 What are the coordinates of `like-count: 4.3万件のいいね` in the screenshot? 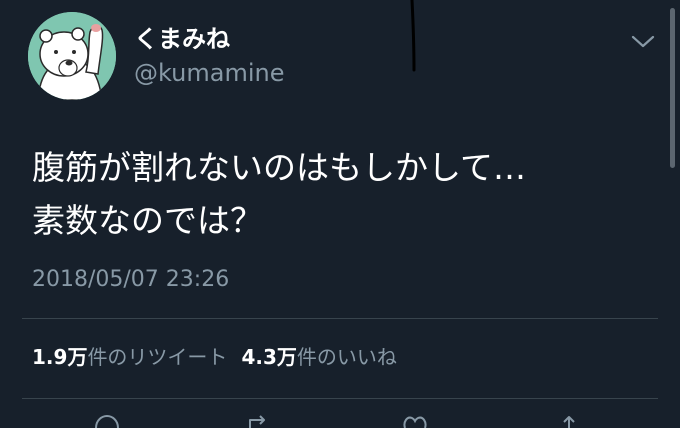 It's located at (318, 357).